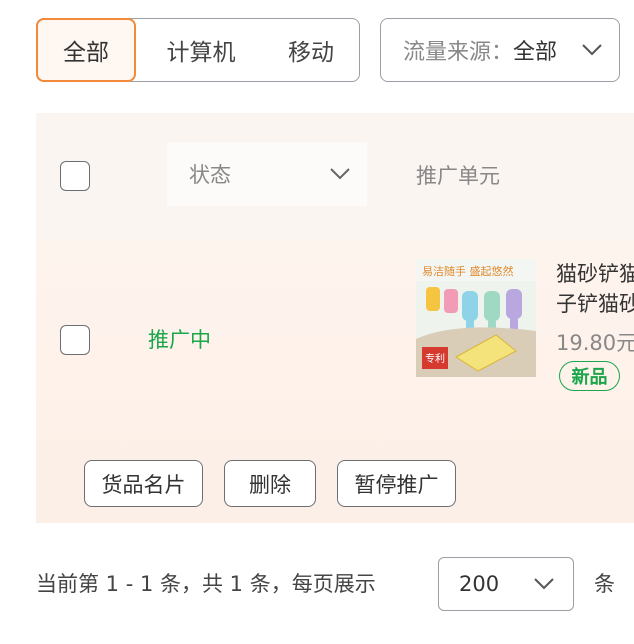 Image resolution: width=634 pixels, height=644 pixels. What do you see at coordinates (458, 52) in the screenshot?
I see `traffic-source-label: 流量来源：` at bounding box center [458, 52].